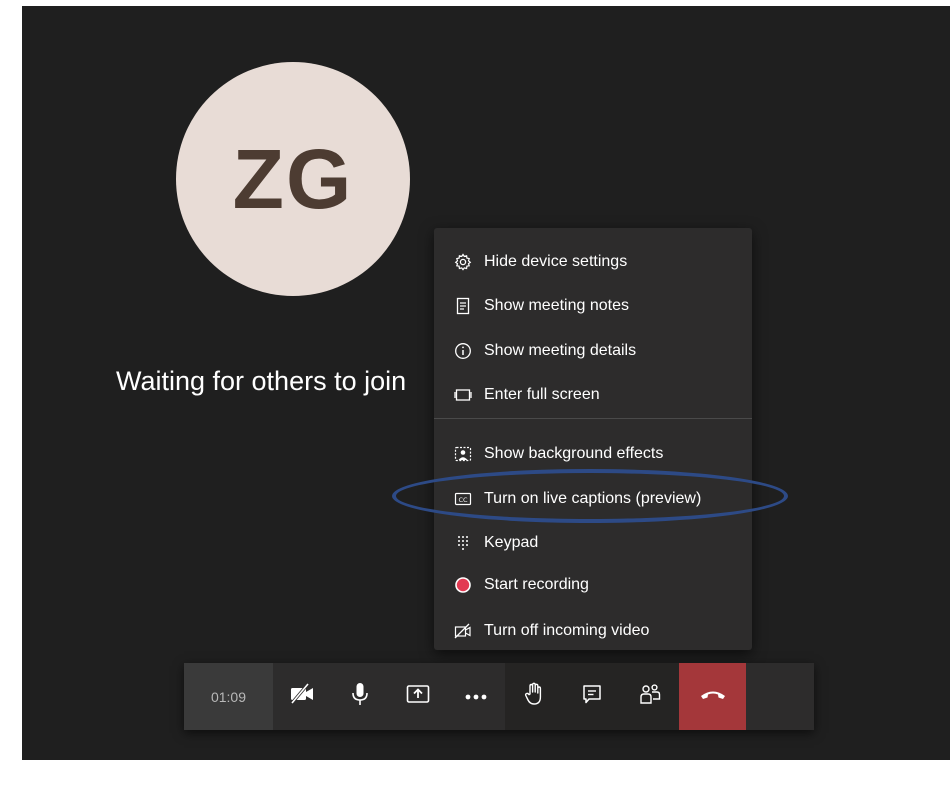  I want to click on menu-item-label: Hide device settings, so click(556, 261).